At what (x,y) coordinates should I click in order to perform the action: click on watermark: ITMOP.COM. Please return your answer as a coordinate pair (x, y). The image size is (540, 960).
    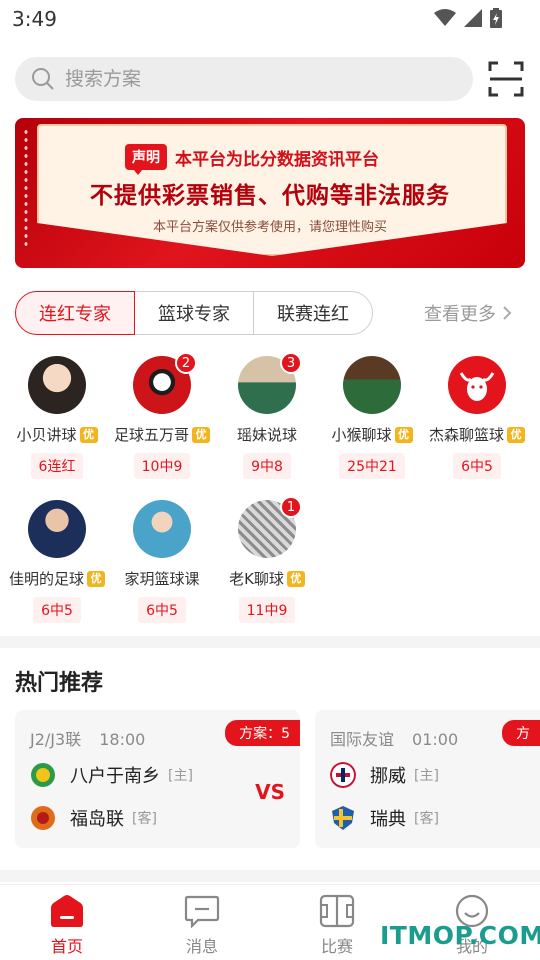
    Looking at the image, I should click on (460, 935).